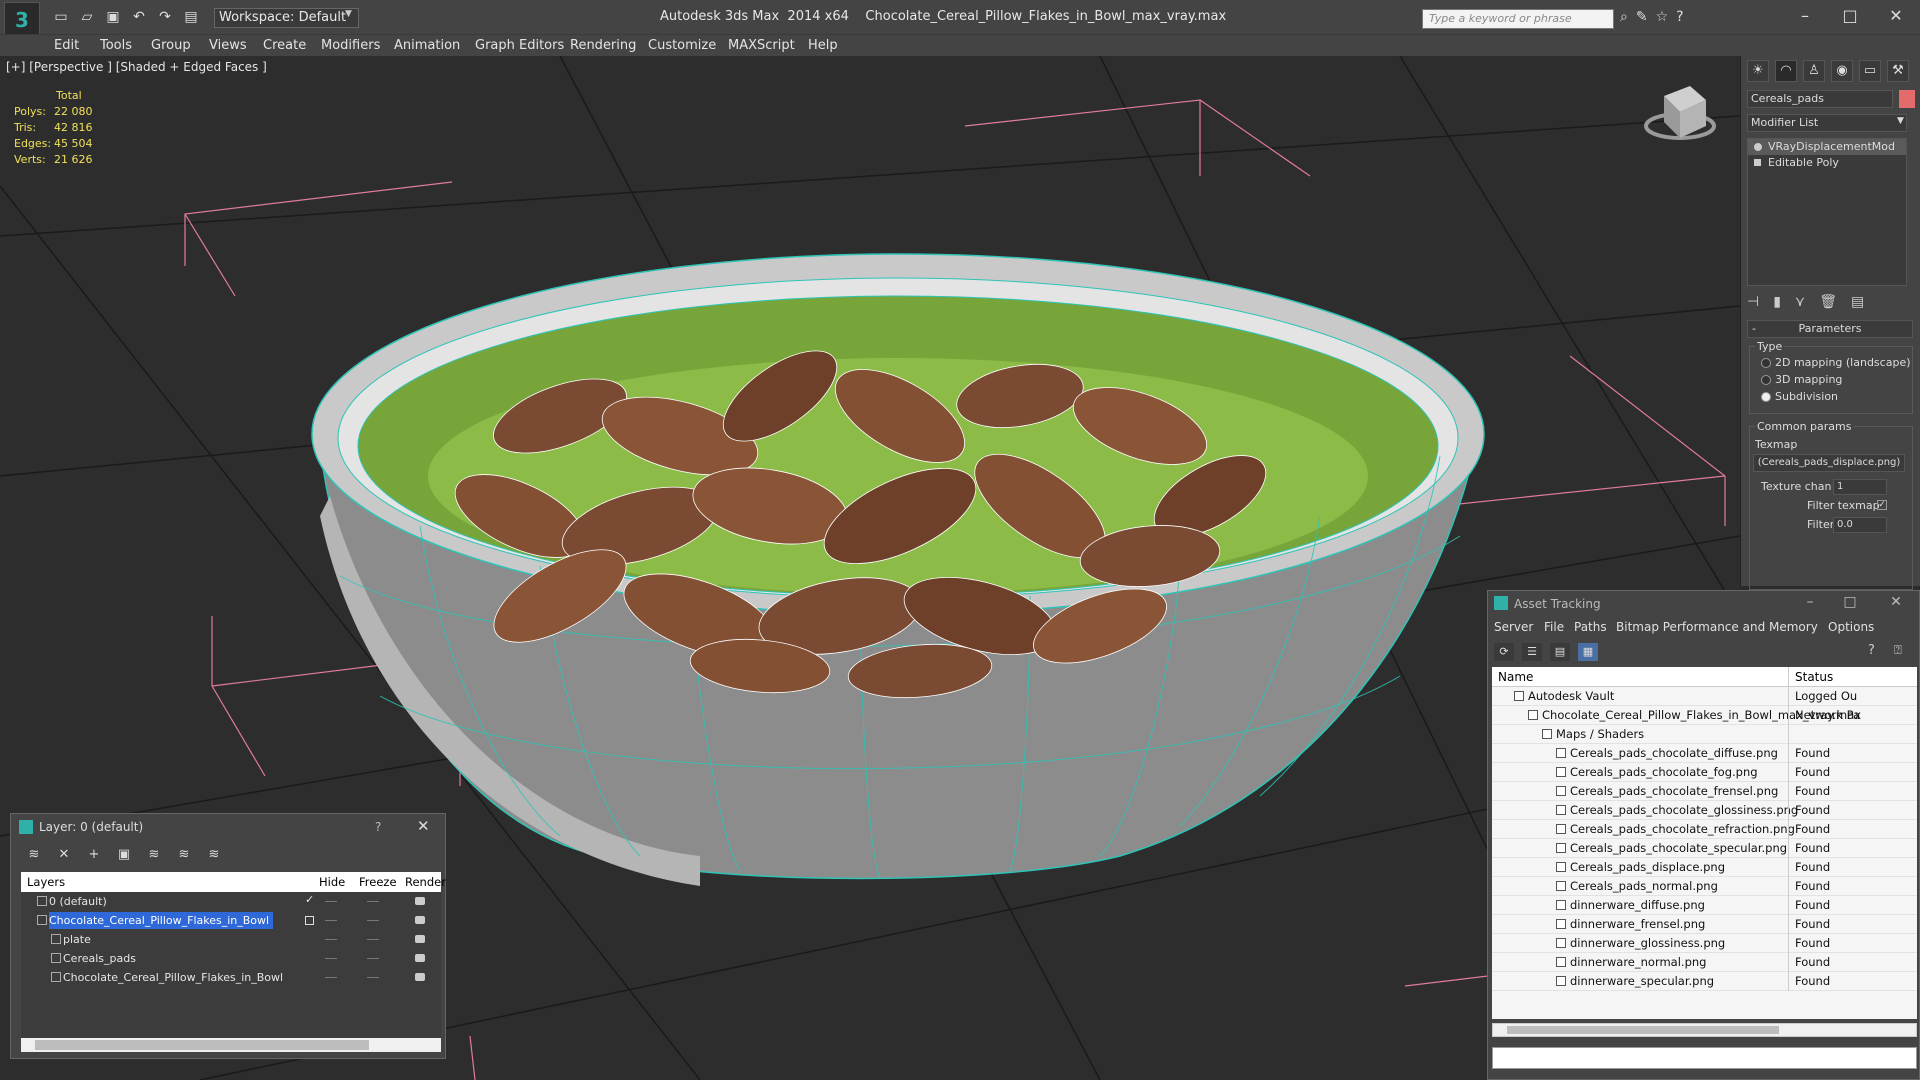 The width and height of the screenshot is (1920, 1080). I want to click on modify-tab-icon: ◠, so click(1786, 71).